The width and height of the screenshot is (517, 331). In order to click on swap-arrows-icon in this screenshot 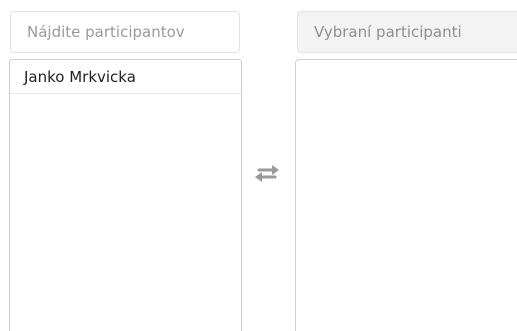, I will do `click(267, 173)`.